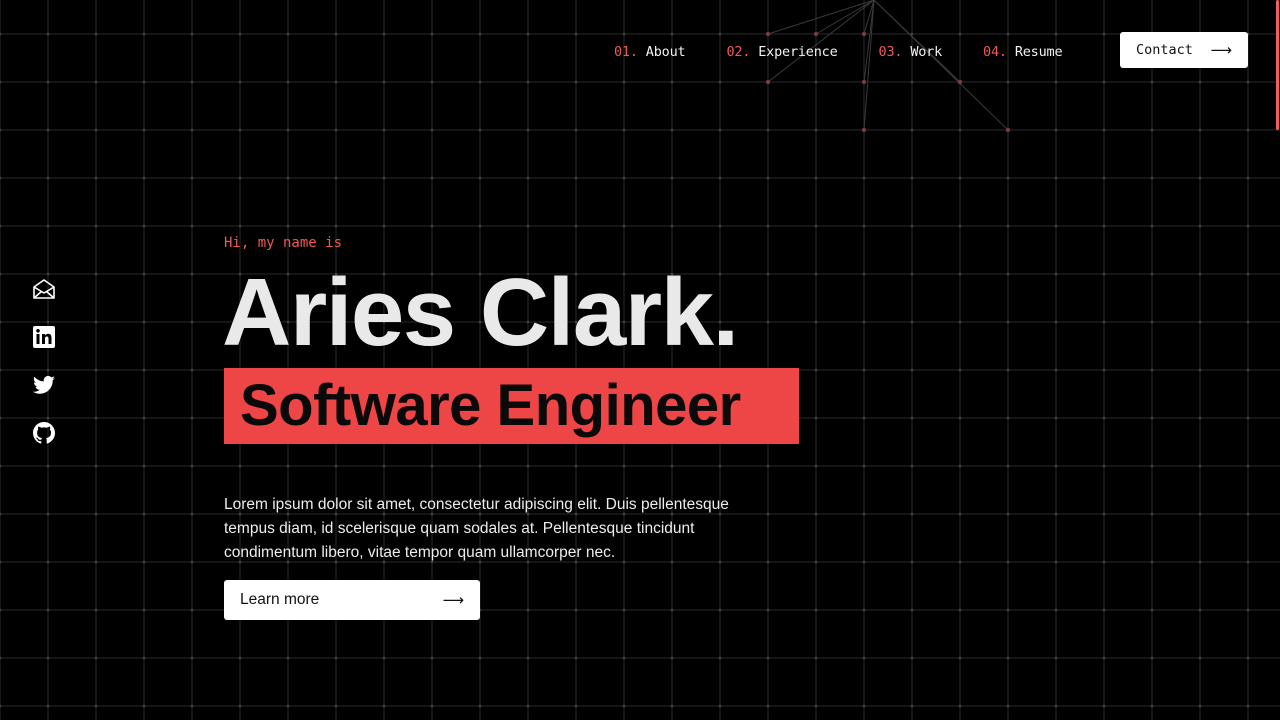 This screenshot has height=720, width=1280. What do you see at coordinates (1038, 52) in the screenshot?
I see `nav-item-label: Resume` at bounding box center [1038, 52].